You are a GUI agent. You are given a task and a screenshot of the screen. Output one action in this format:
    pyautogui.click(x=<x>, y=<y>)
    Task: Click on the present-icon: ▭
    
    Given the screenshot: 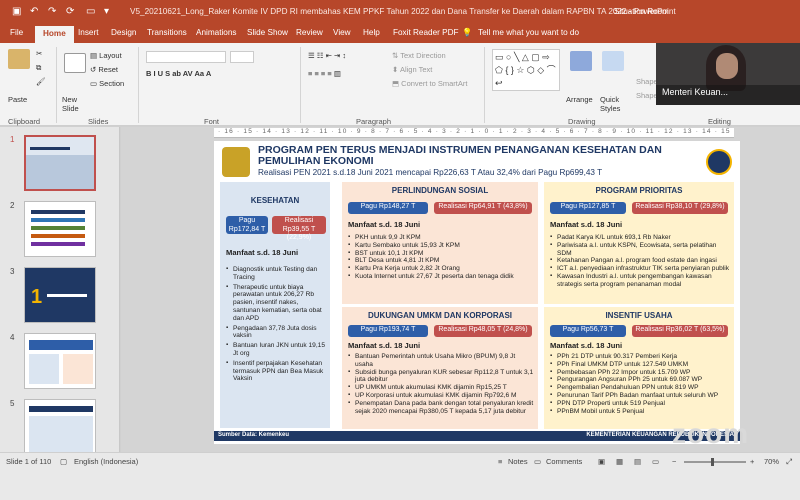 What is the action you would take?
    pyautogui.click(x=90, y=11)
    